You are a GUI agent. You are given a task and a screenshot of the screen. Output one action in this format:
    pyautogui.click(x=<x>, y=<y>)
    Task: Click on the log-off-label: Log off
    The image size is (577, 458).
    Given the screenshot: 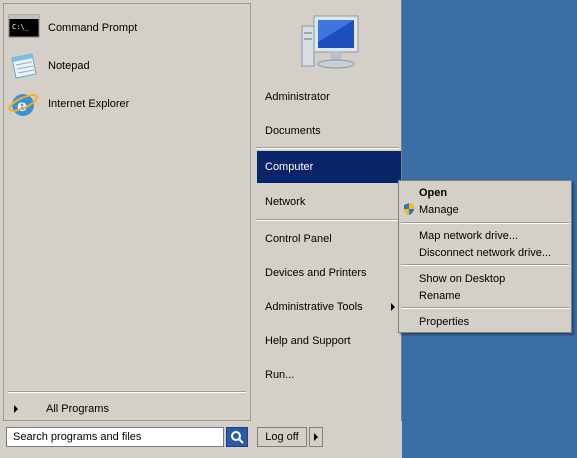 What is the action you would take?
    pyautogui.click(x=282, y=437)
    